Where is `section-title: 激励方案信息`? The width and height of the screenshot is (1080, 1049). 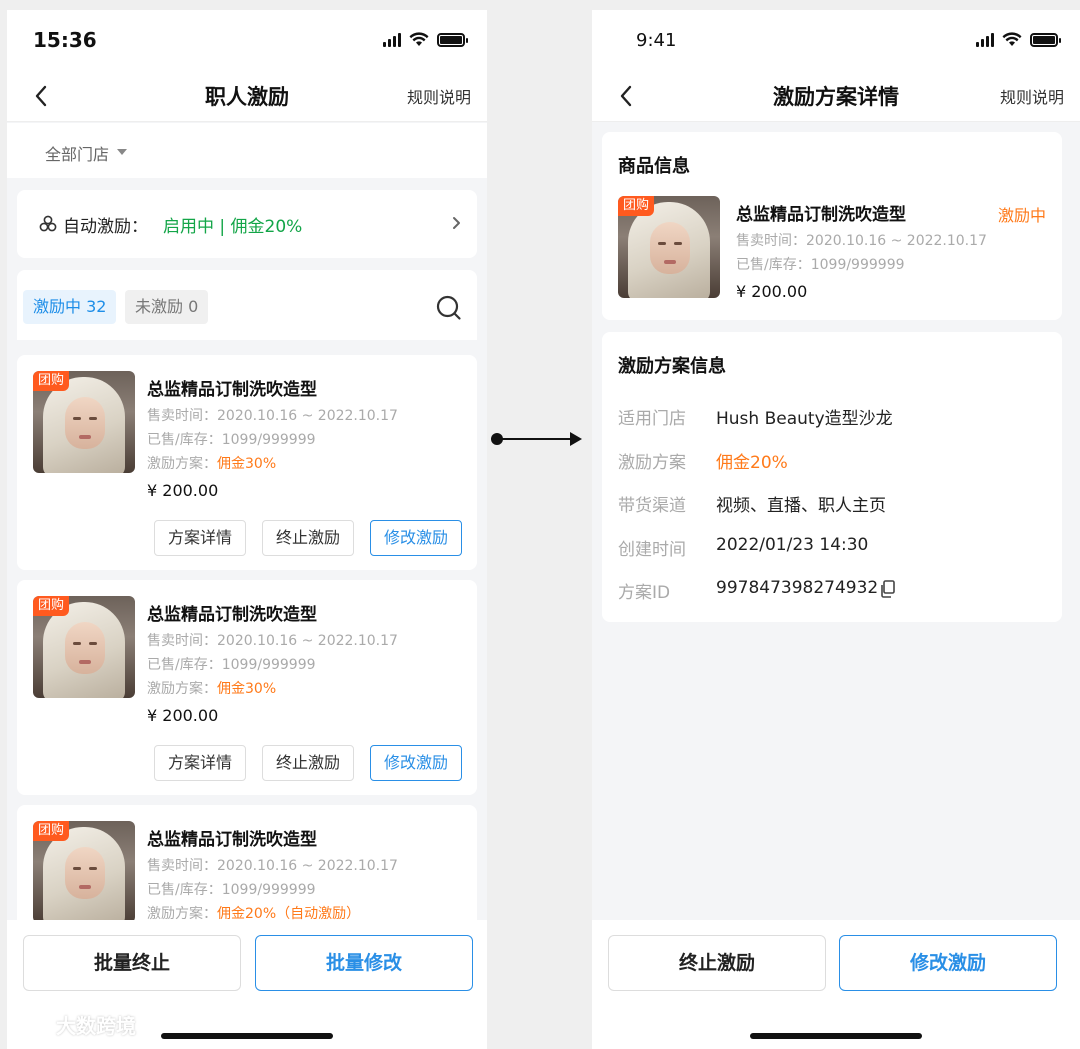
section-title: 激励方案信息 is located at coordinates (672, 366).